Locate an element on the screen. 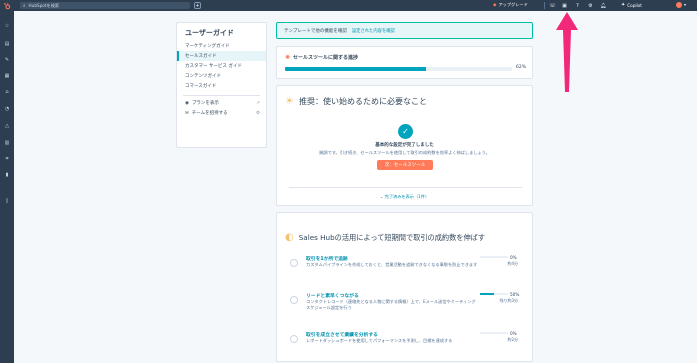 Image resolution: width=697 pixels, height=363 pixels. copilot-icon: ✦ is located at coordinates (623, 5).